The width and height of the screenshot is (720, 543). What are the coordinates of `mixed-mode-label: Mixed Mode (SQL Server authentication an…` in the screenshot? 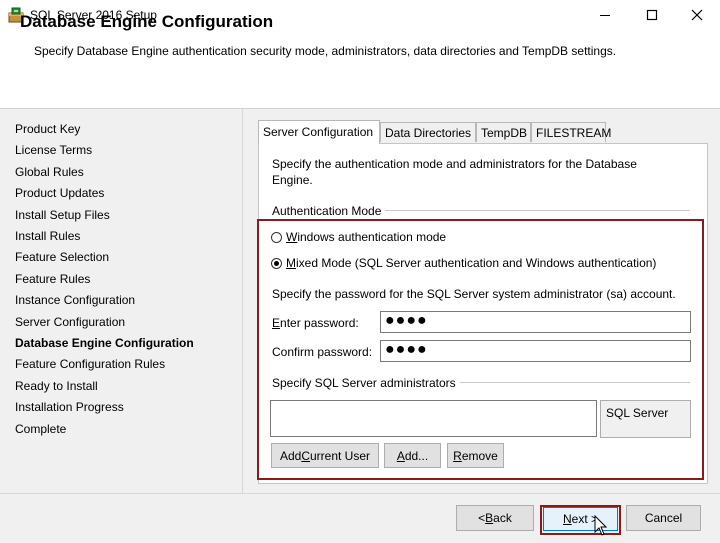 It's located at (471, 263).